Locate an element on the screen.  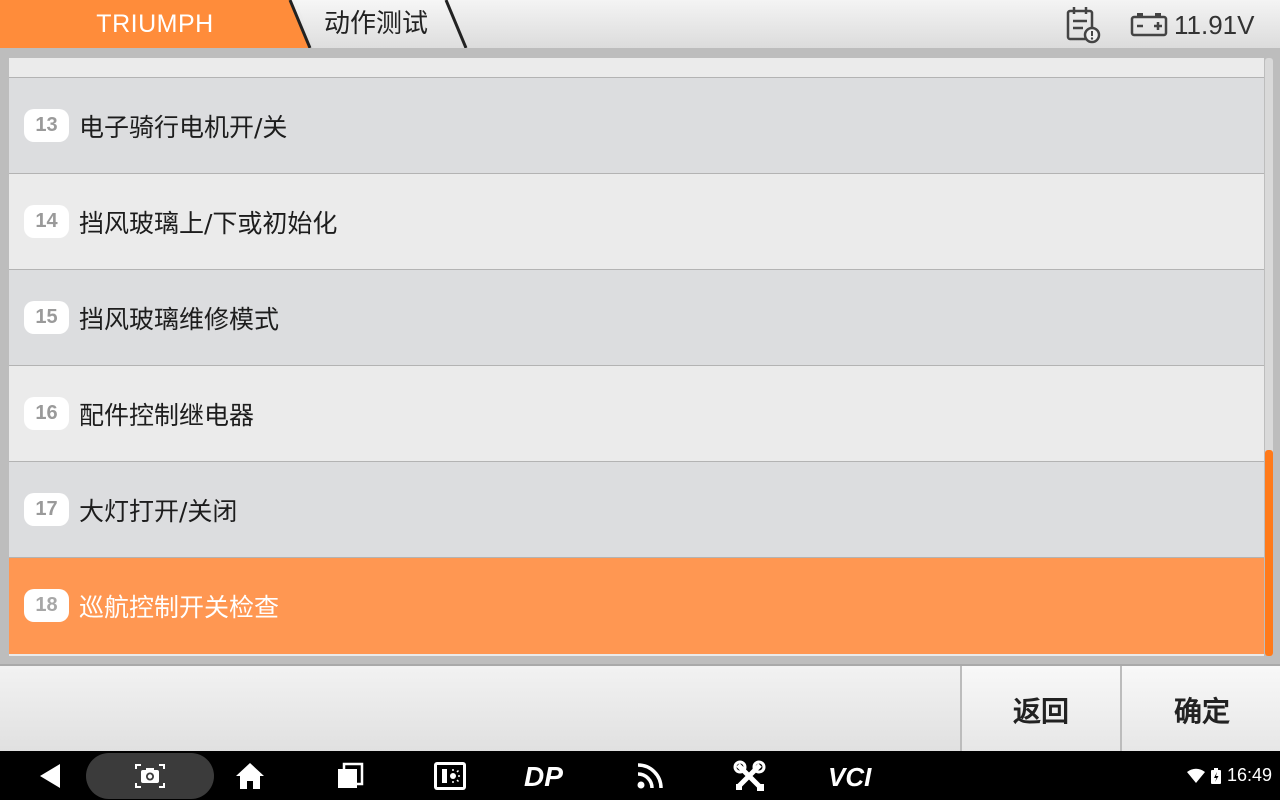
item-label: 电子骑行电机开/关 is located at coordinates (183, 127).